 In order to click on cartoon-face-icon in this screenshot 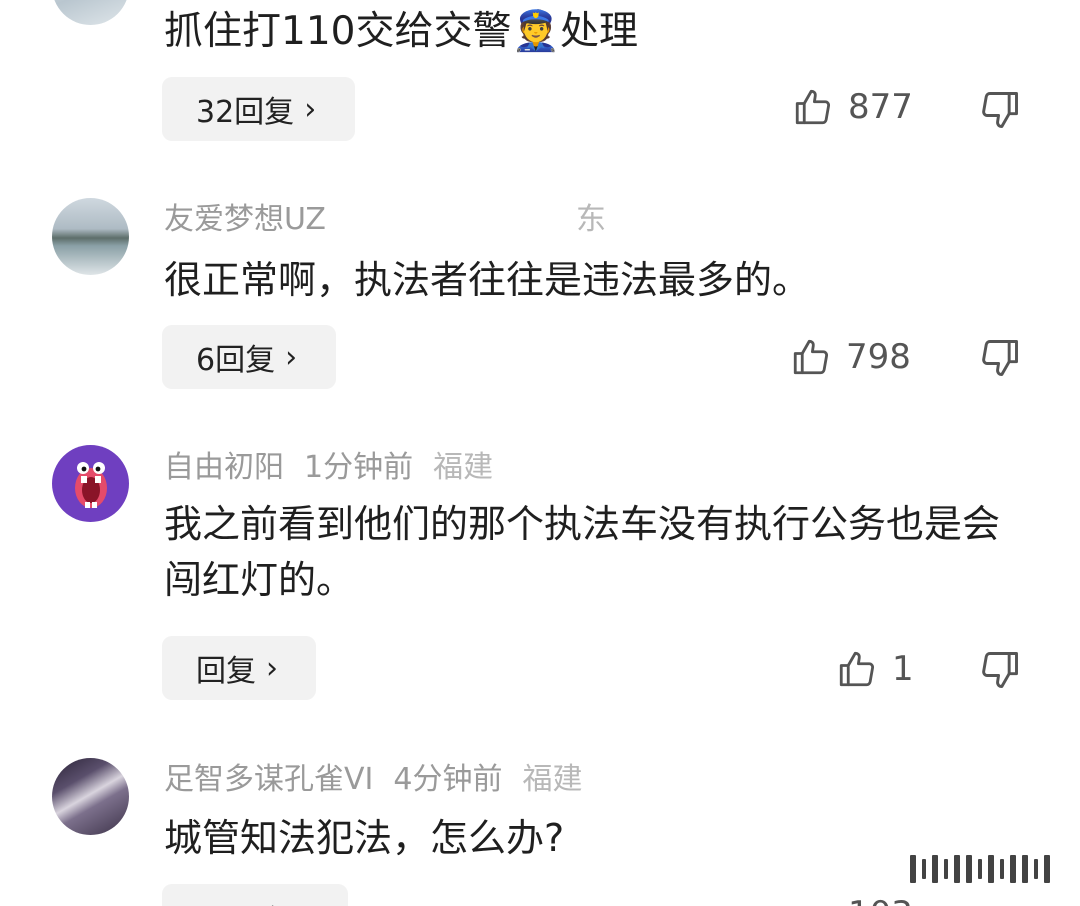, I will do `click(90, 484)`.